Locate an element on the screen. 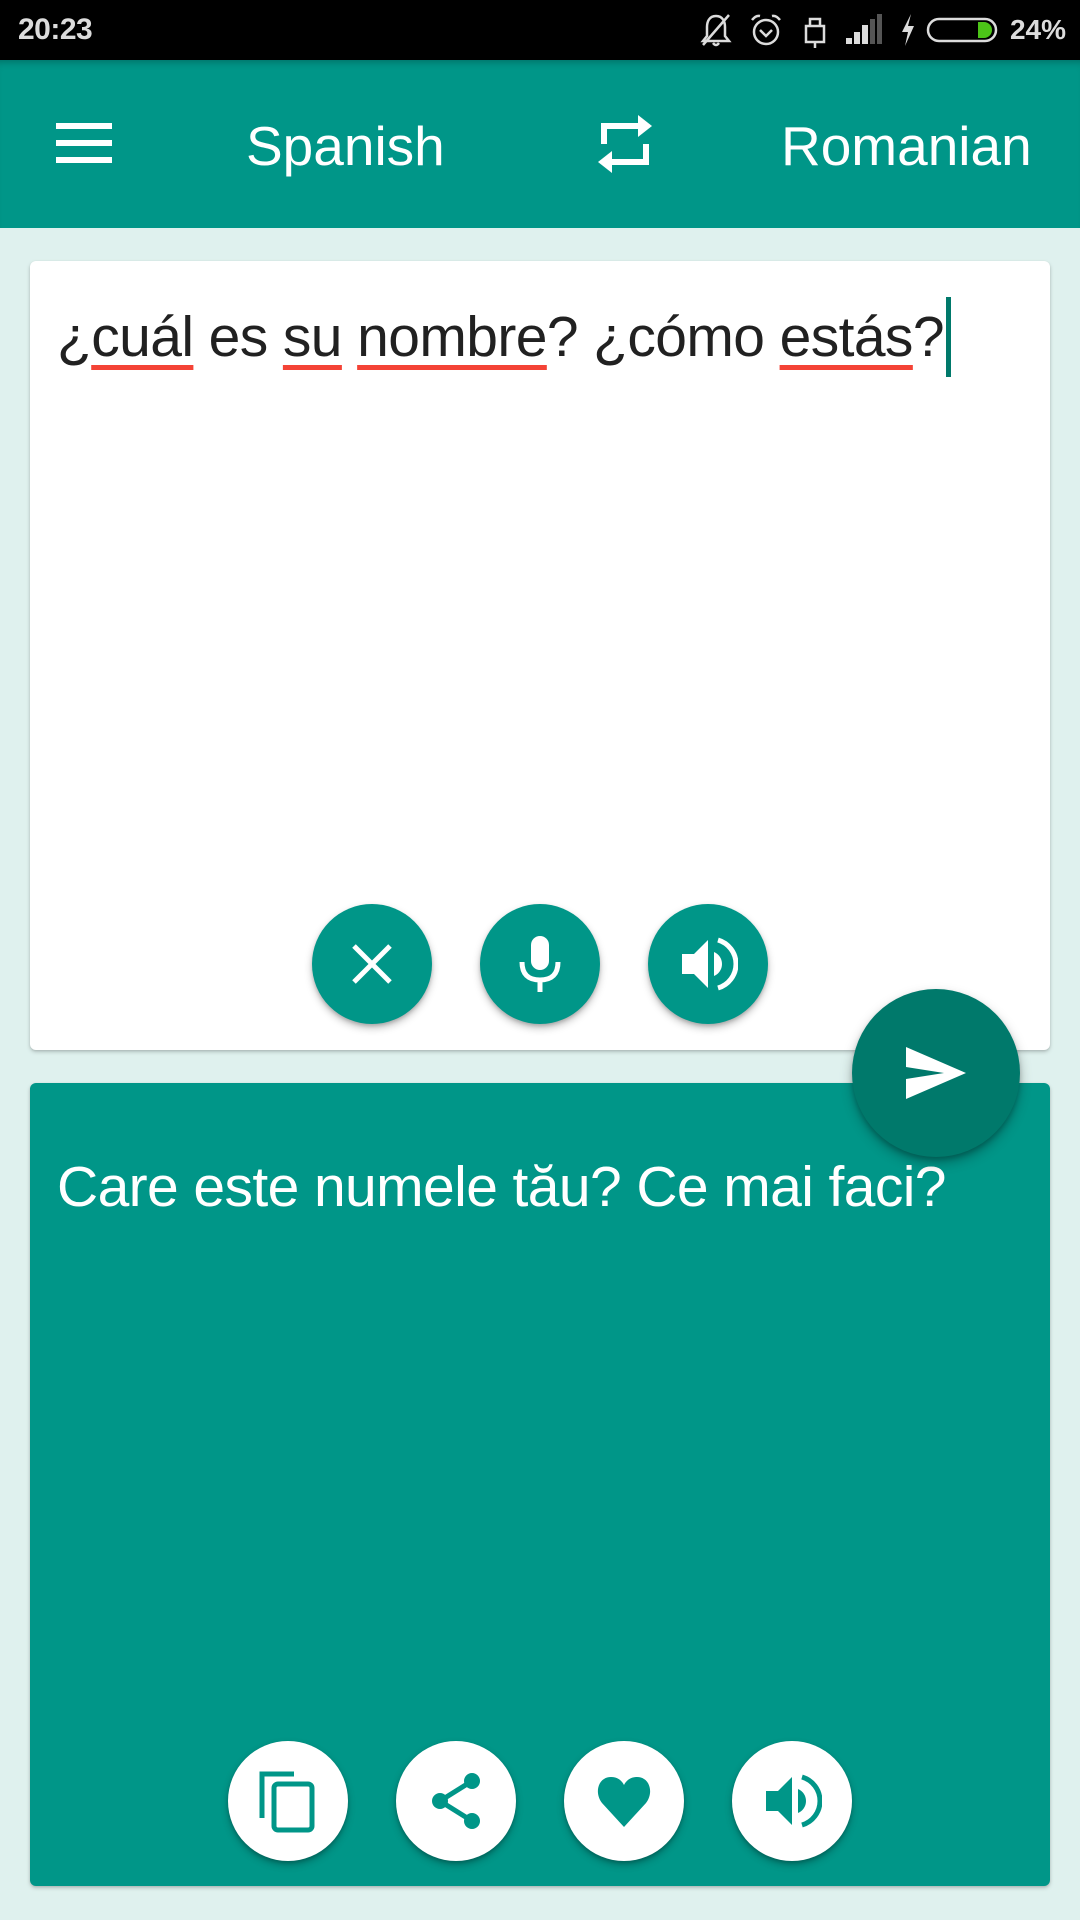 The height and width of the screenshot is (1920, 1080). copy-button is located at coordinates (288, 1801).